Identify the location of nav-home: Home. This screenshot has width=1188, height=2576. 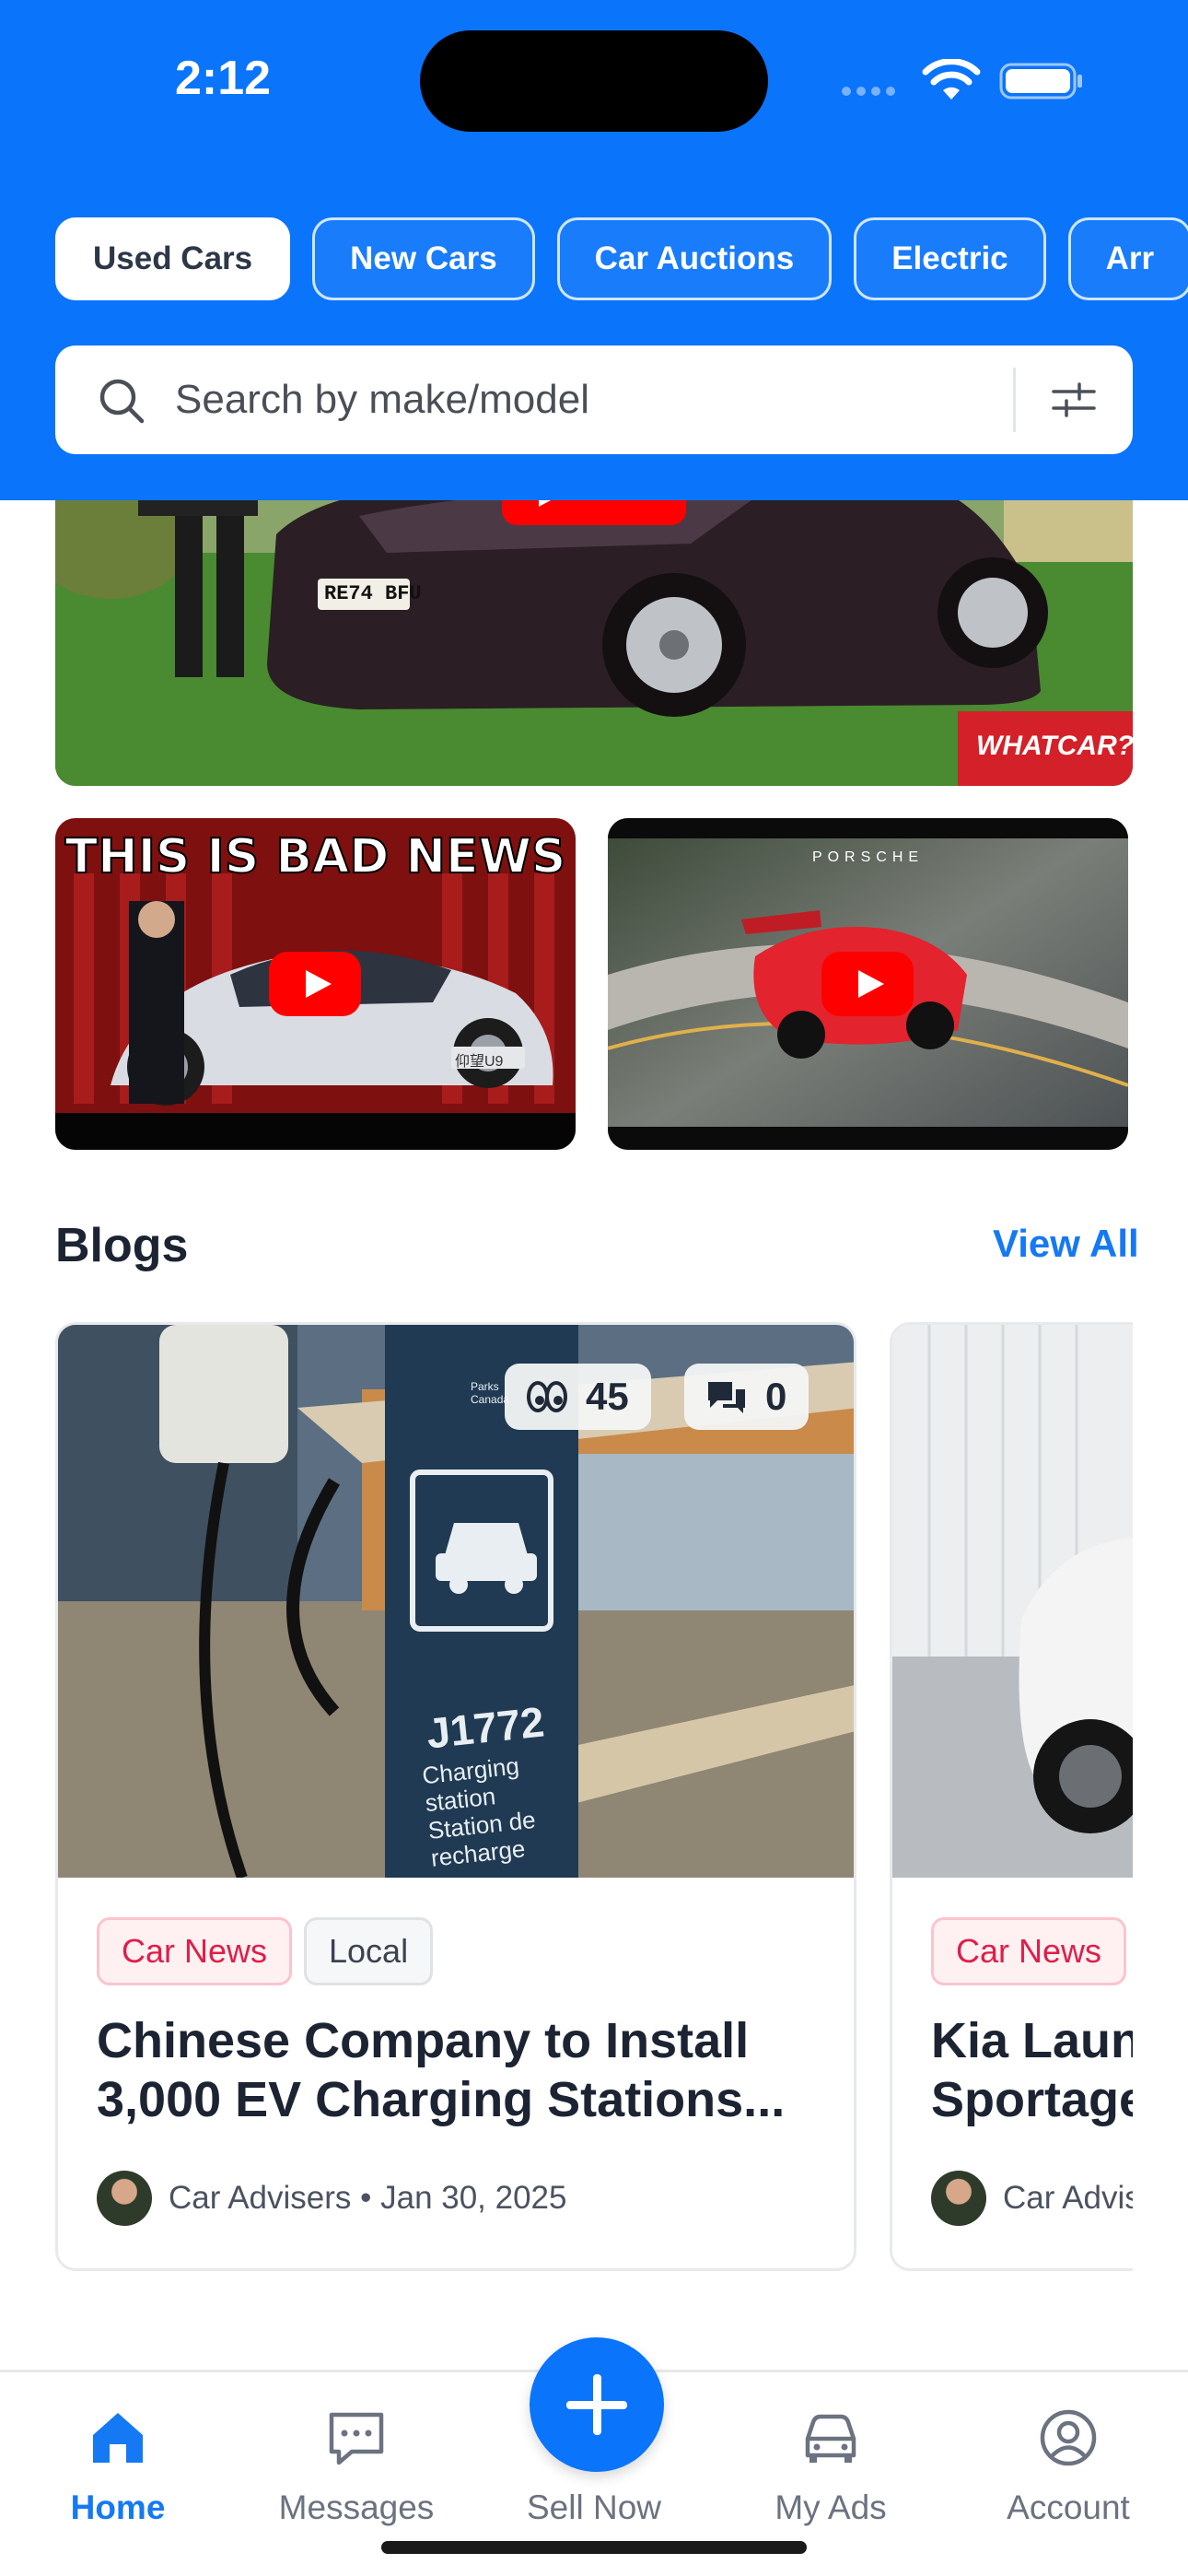
(118, 2474).